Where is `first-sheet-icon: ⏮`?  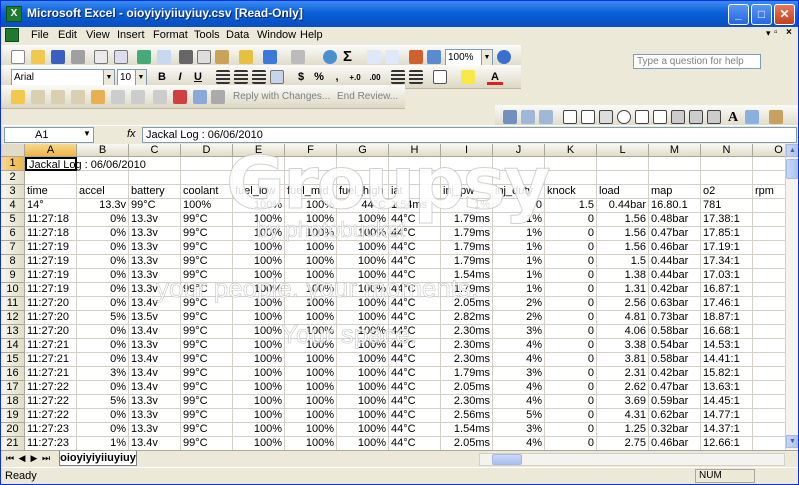 first-sheet-icon: ⏮ is located at coordinates (10, 458).